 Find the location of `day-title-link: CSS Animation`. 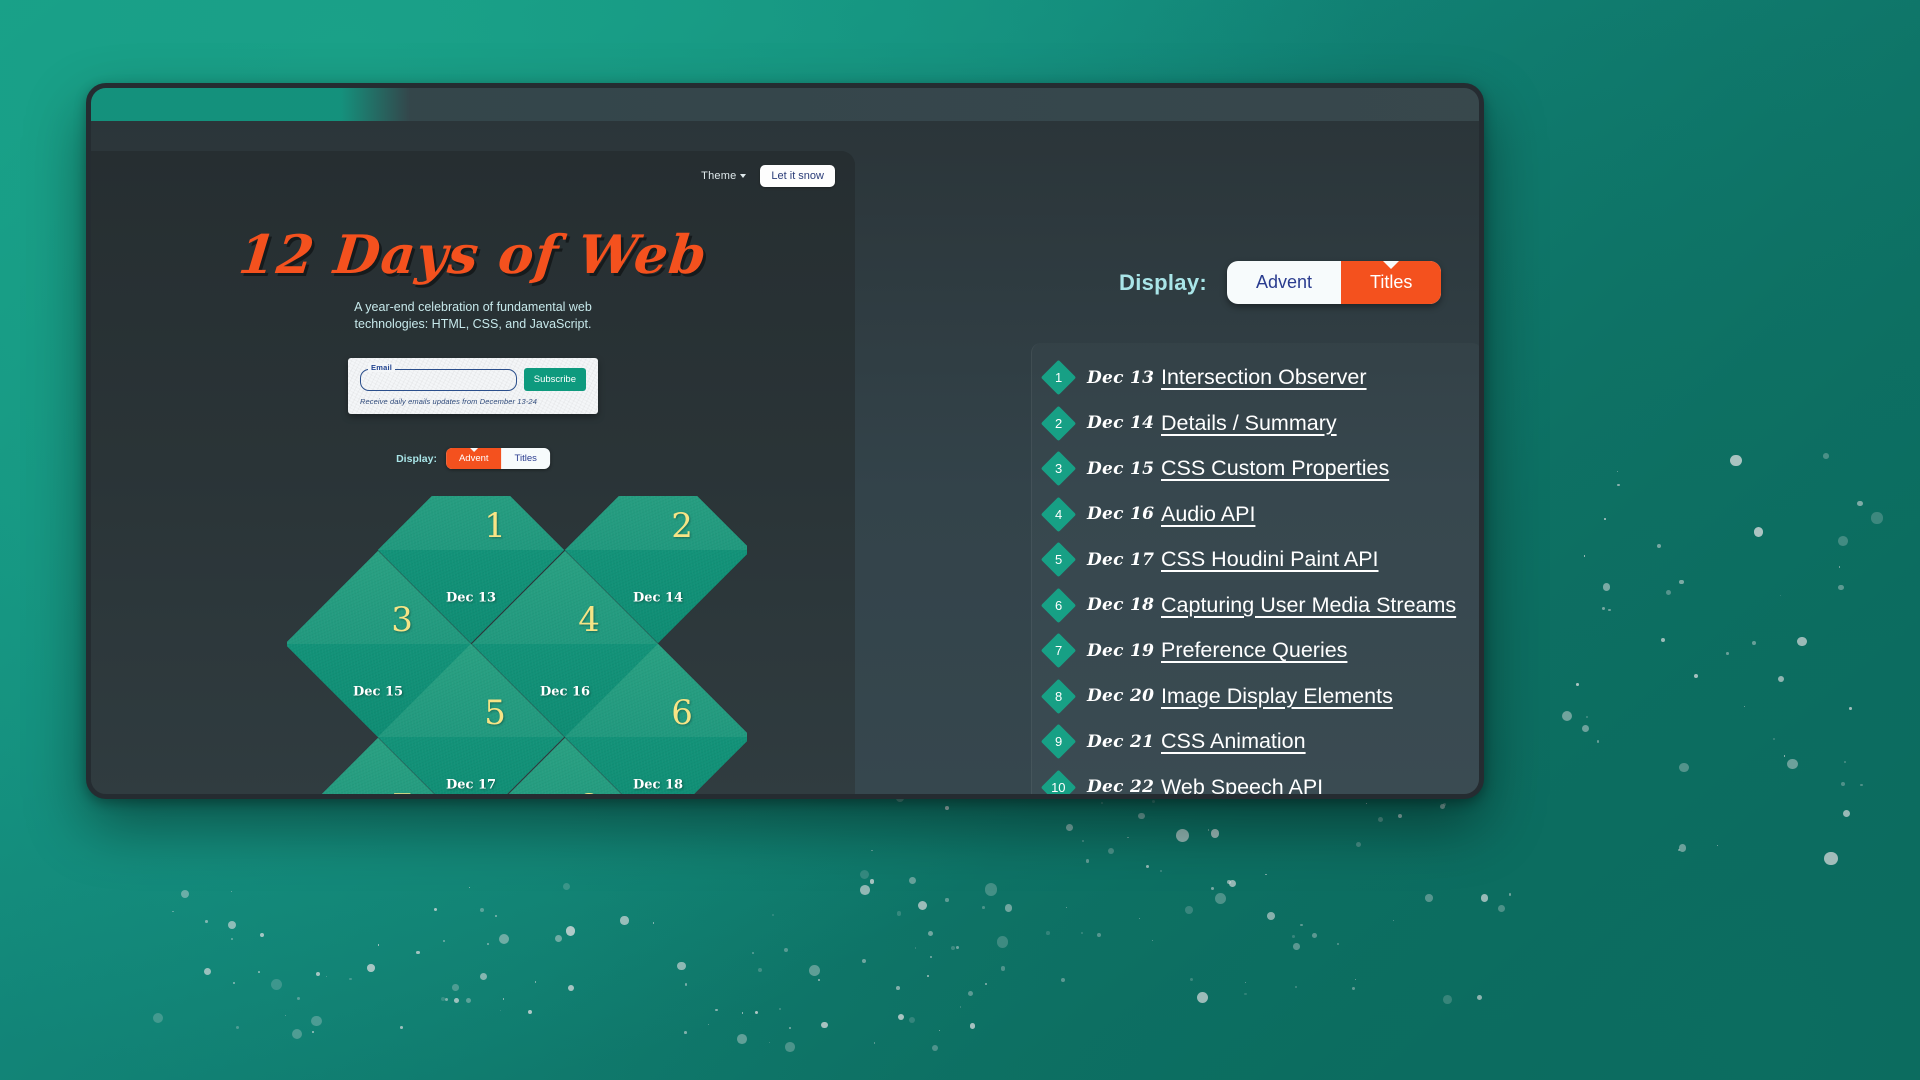

day-title-link: CSS Animation is located at coordinates (1233, 741).